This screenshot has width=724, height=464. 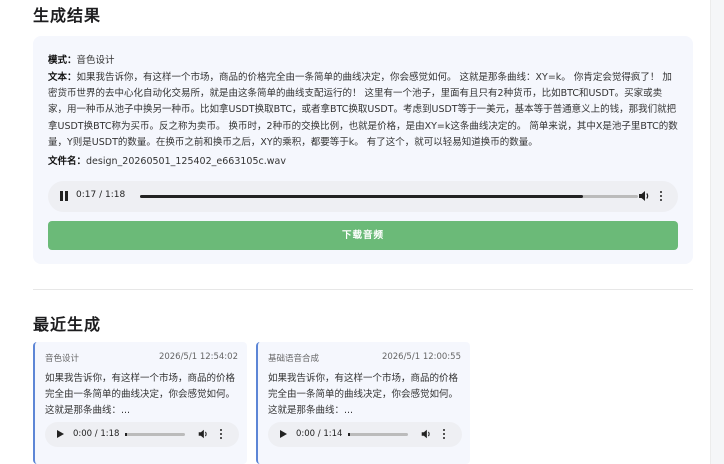 I want to click on recent-item-audio-player: 0:00 / 1:14, so click(x=365, y=434).